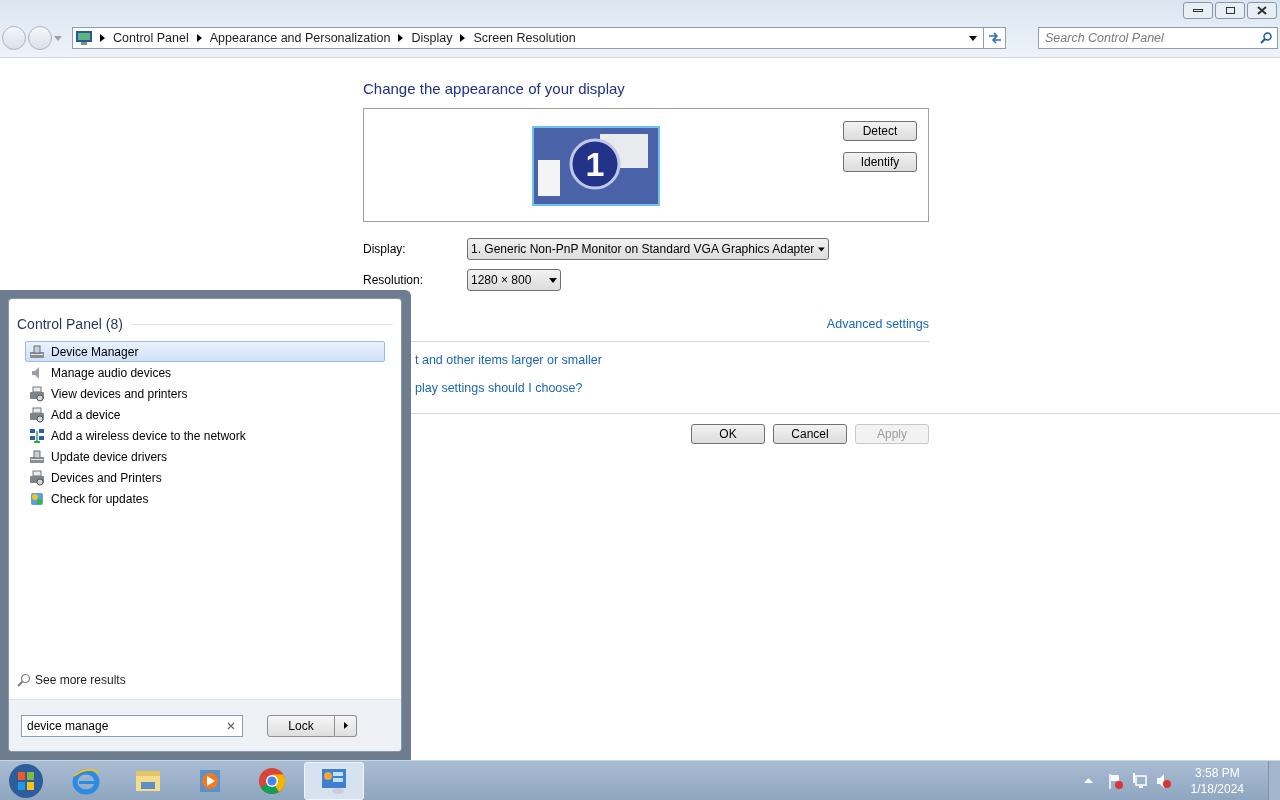  What do you see at coordinates (1158, 38) in the screenshot?
I see `search-field: Search Control Panel` at bounding box center [1158, 38].